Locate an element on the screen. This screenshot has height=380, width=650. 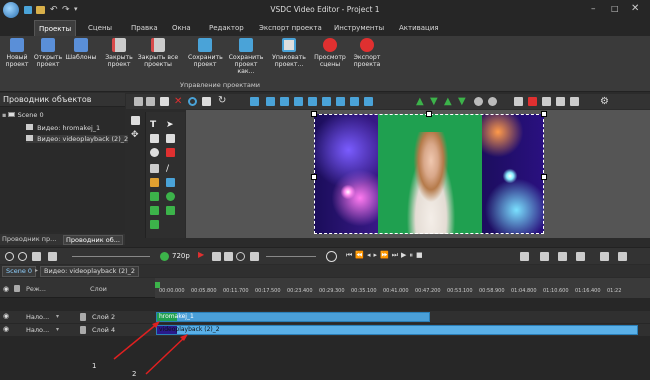
line-tool-icon: / is located at coordinates (170, 169).